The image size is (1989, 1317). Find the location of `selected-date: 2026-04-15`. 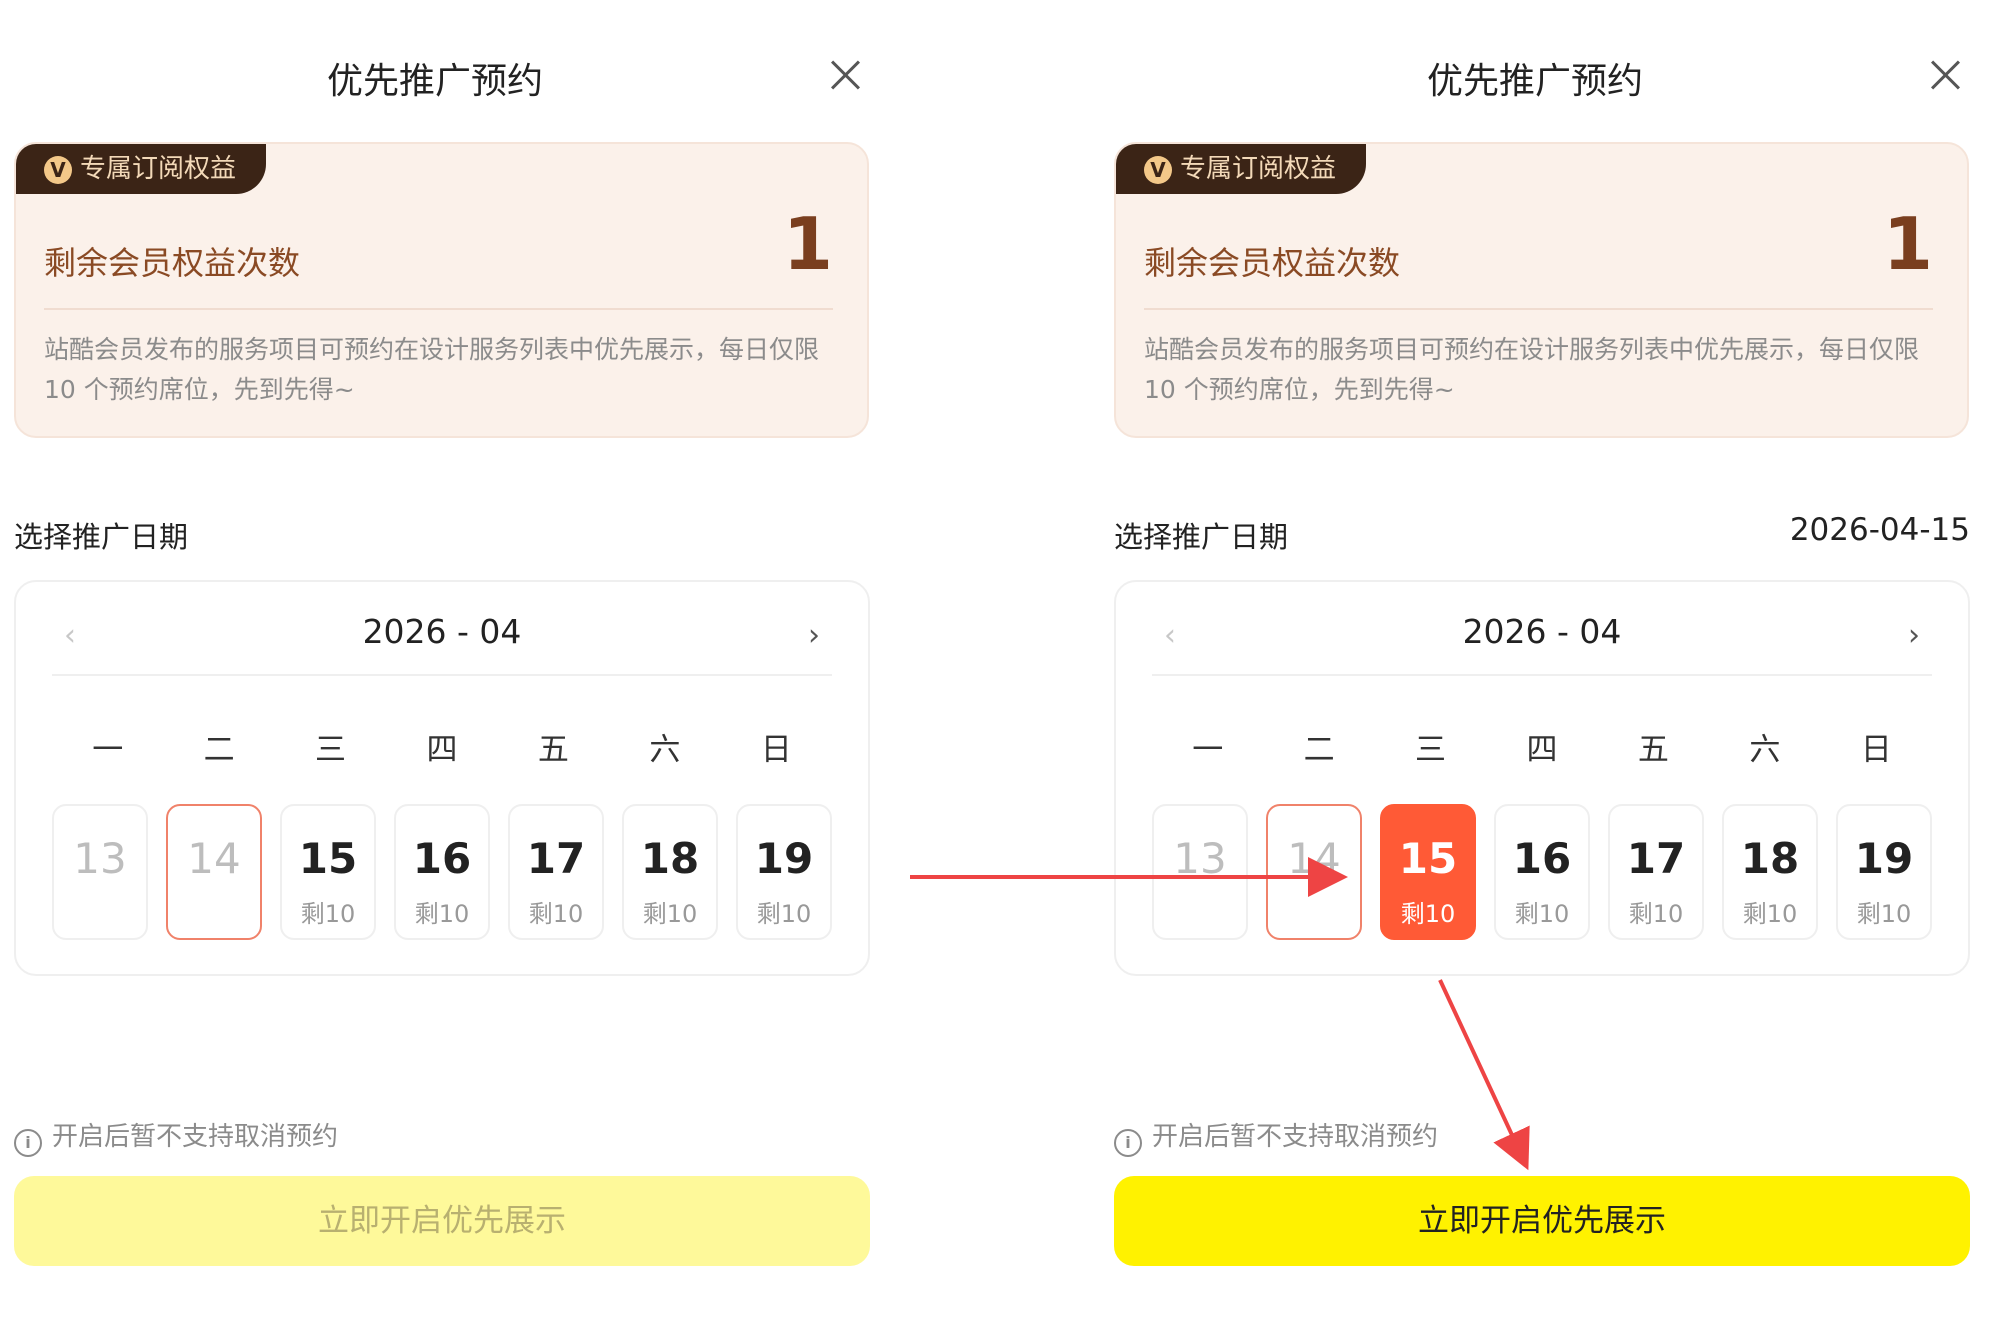

selected-date: 2026-04-15 is located at coordinates (1879, 530).